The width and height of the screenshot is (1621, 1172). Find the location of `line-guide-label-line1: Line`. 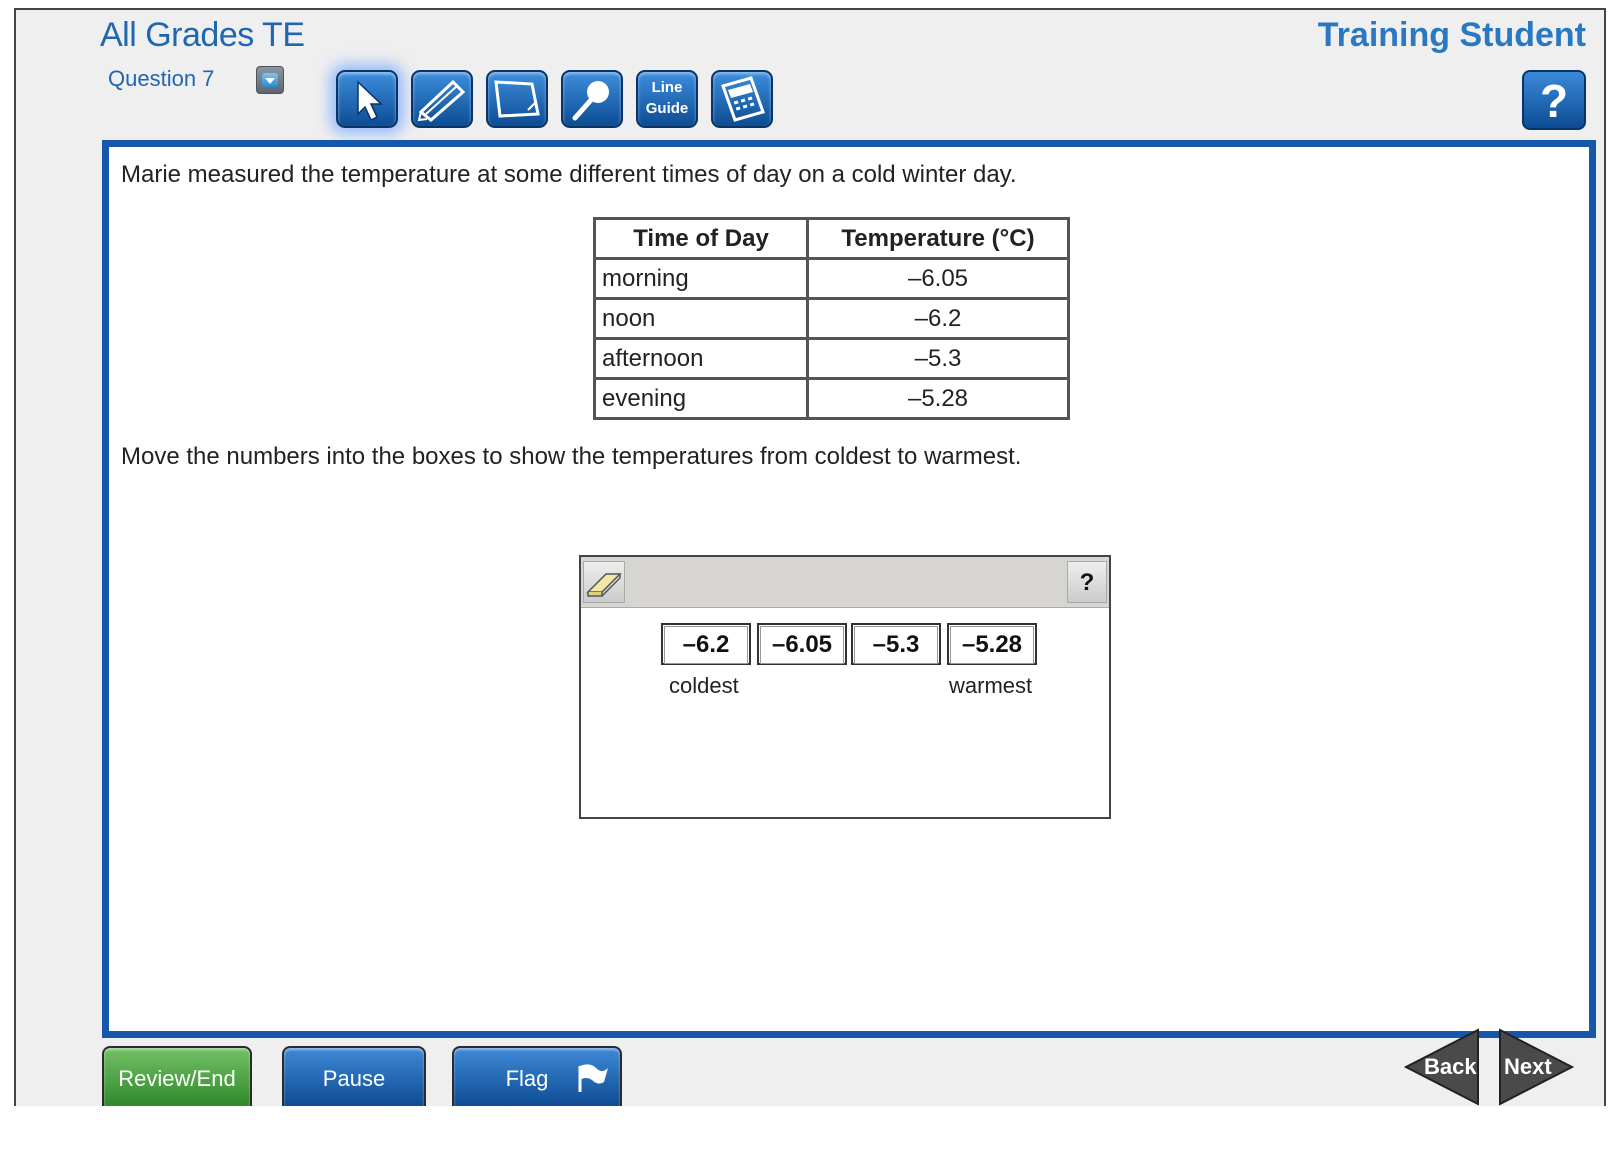

line-guide-label-line1: Line is located at coordinates (667, 87).